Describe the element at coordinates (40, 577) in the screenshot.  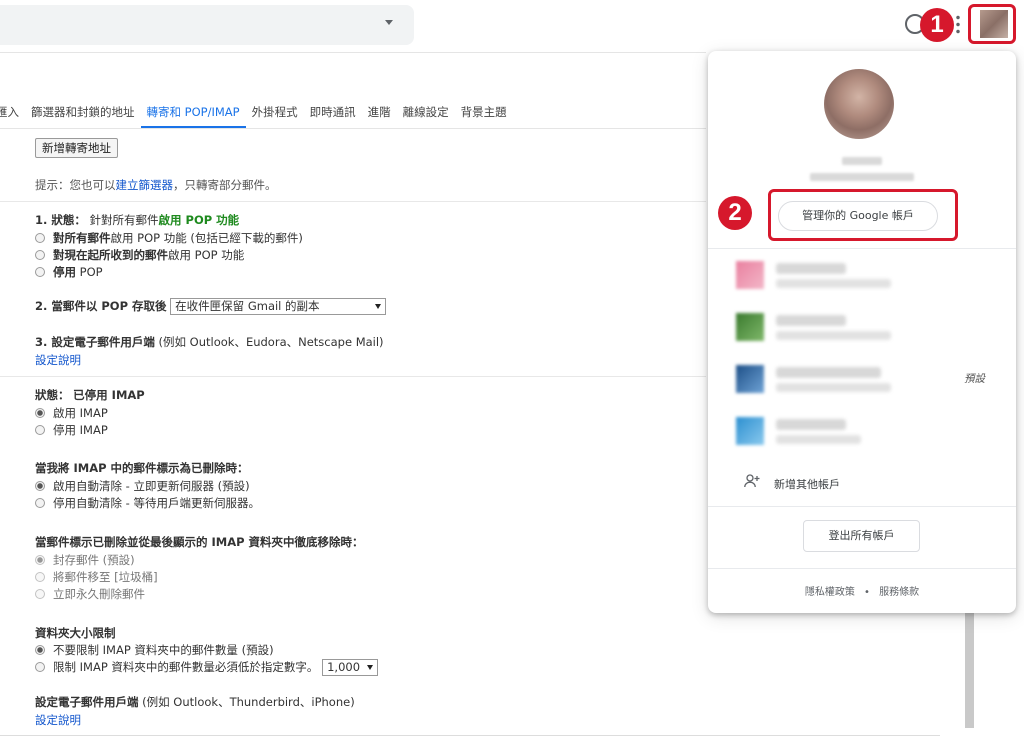
I see `radio-expunge-trash` at that location.